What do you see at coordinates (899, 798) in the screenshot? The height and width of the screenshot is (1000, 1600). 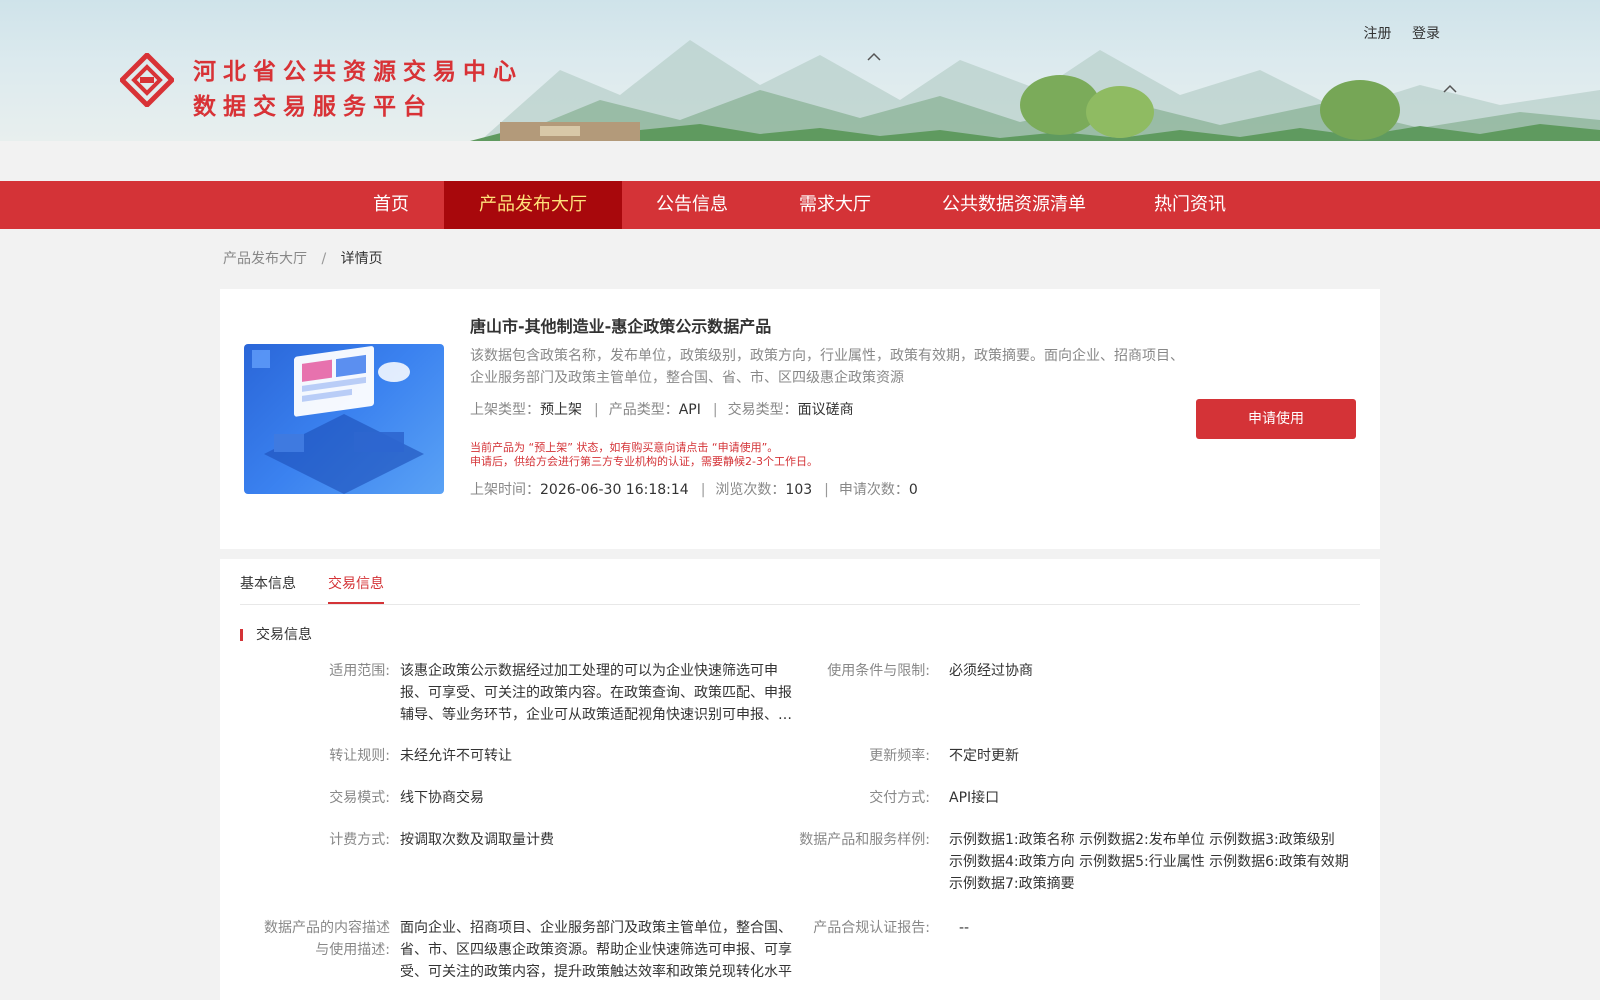 I see `delivery-label: 交付方式:` at bounding box center [899, 798].